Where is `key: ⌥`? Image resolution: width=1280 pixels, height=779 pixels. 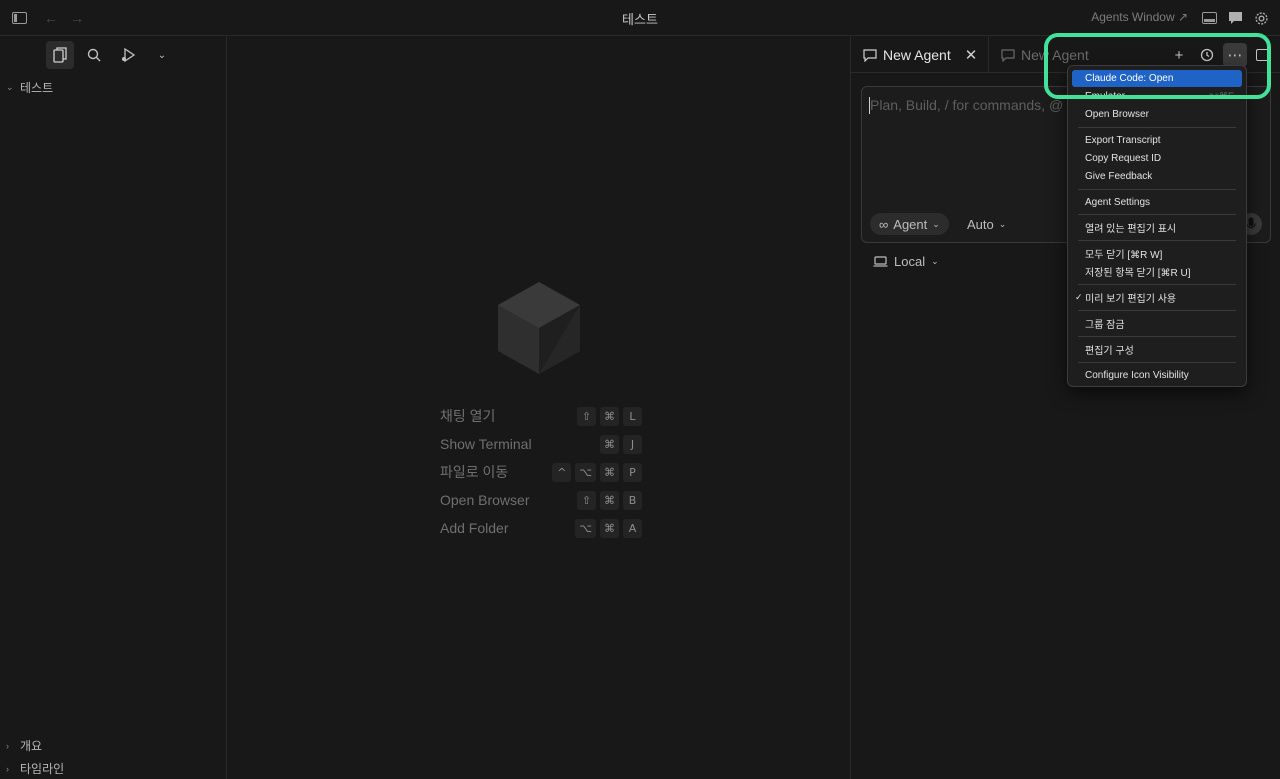
key: ⌥ is located at coordinates (585, 528).